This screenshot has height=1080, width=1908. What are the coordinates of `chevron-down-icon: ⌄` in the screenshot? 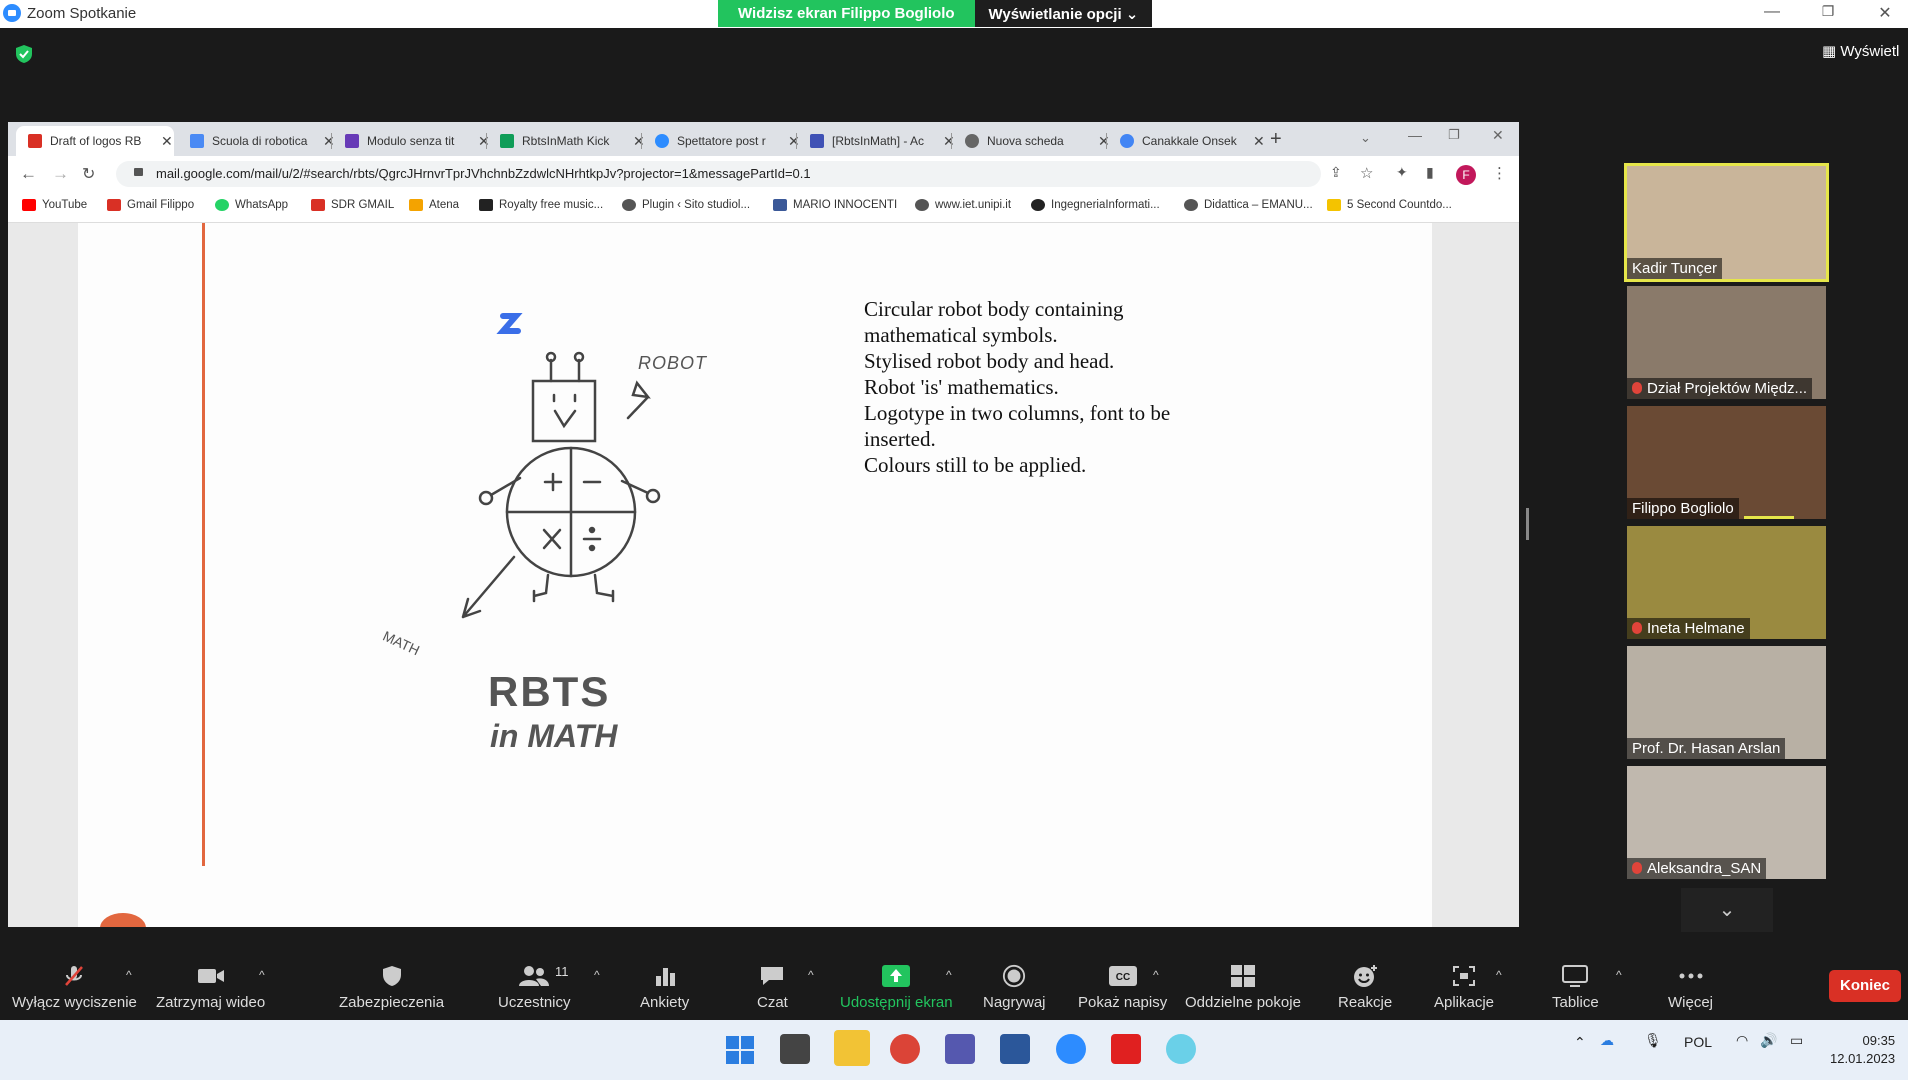 It's located at (1727, 910).